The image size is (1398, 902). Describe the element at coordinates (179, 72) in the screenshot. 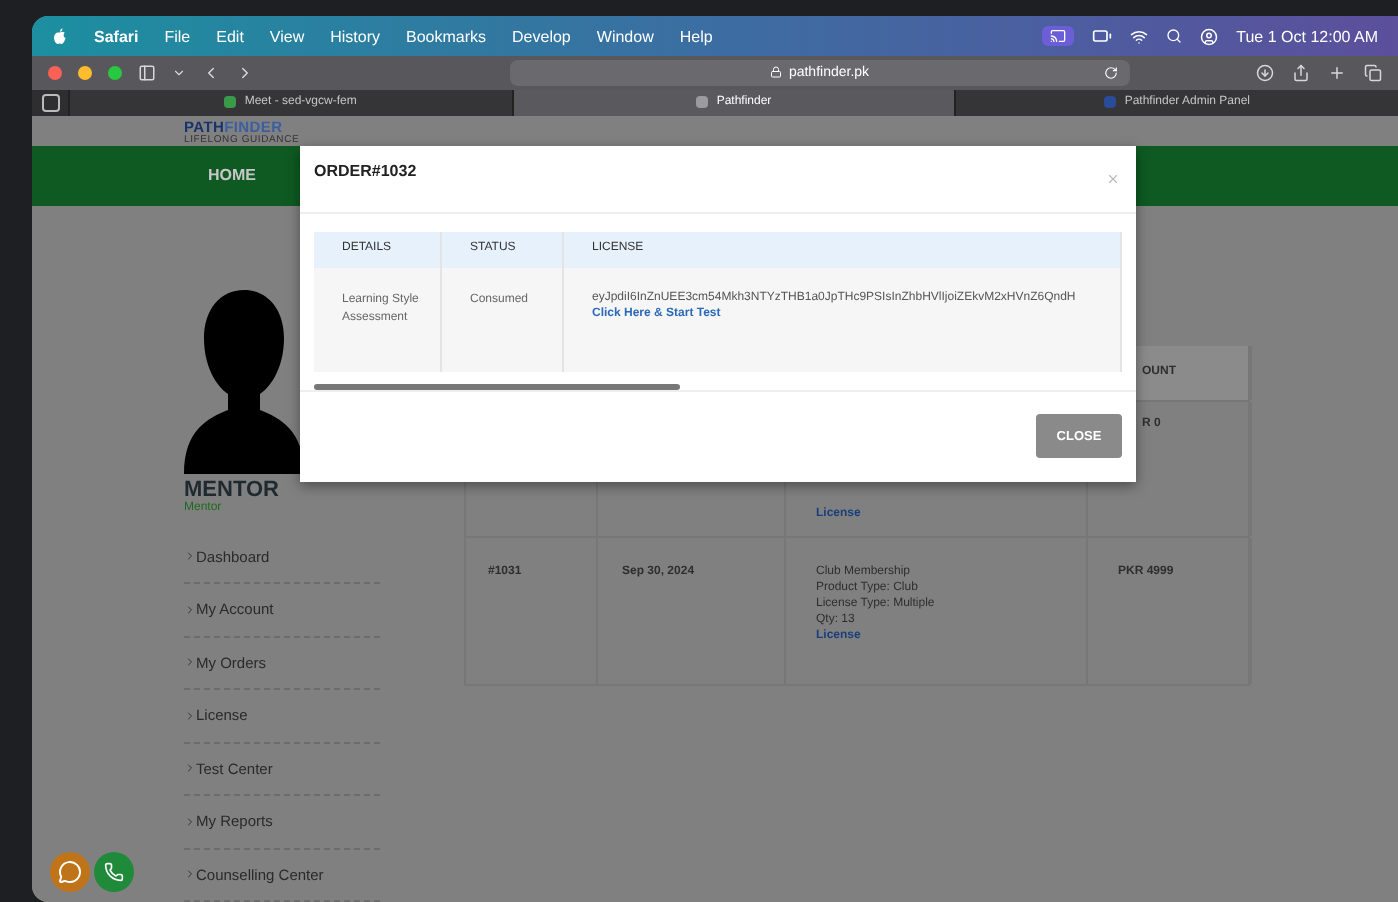

I see `chevron-down-icon` at that location.